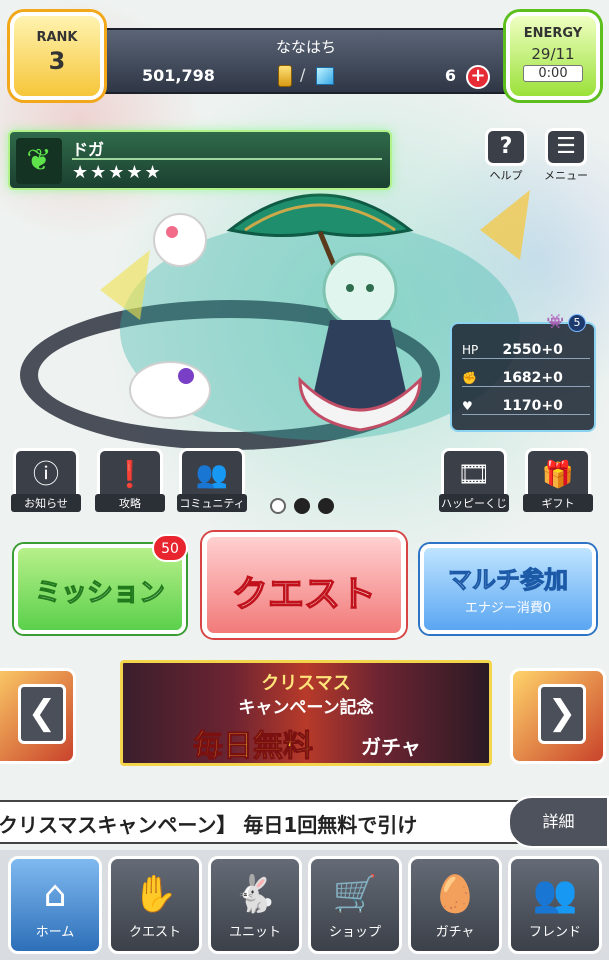 This screenshot has height=960, width=609. What do you see at coordinates (306, 683) in the screenshot?
I see `banner-title: クリスマス` at bounding box center [306, 683].